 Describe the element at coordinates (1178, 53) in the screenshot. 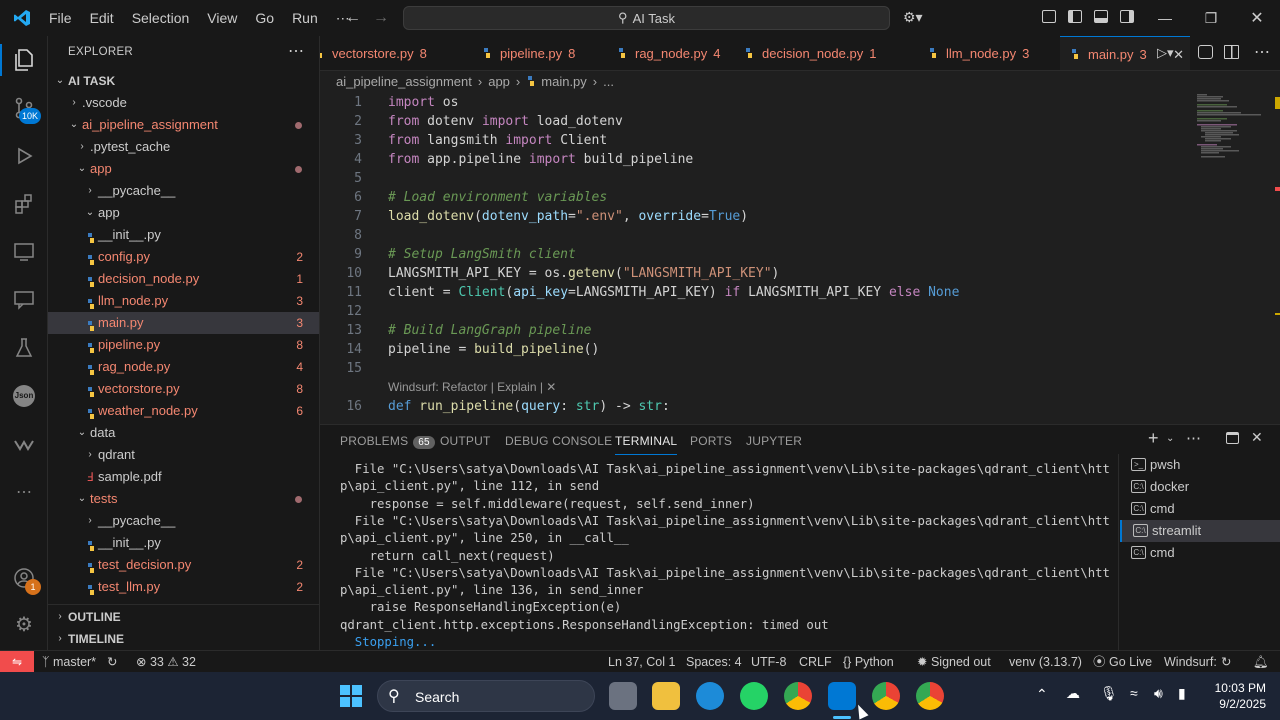

I see `close-tab-icon: ✕` at that location.